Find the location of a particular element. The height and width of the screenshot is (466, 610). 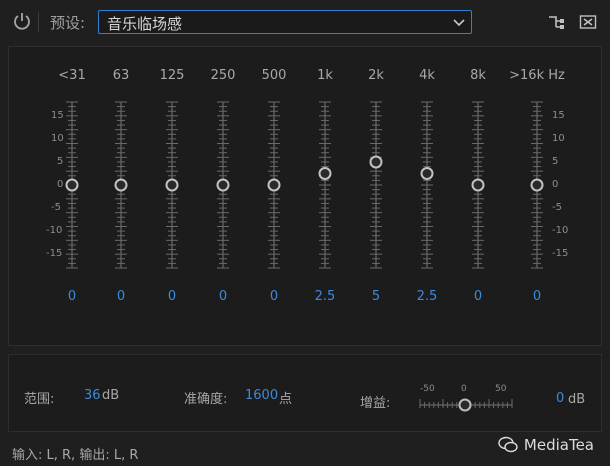

band-value-0: 0 is located at coordinates (72, 296).